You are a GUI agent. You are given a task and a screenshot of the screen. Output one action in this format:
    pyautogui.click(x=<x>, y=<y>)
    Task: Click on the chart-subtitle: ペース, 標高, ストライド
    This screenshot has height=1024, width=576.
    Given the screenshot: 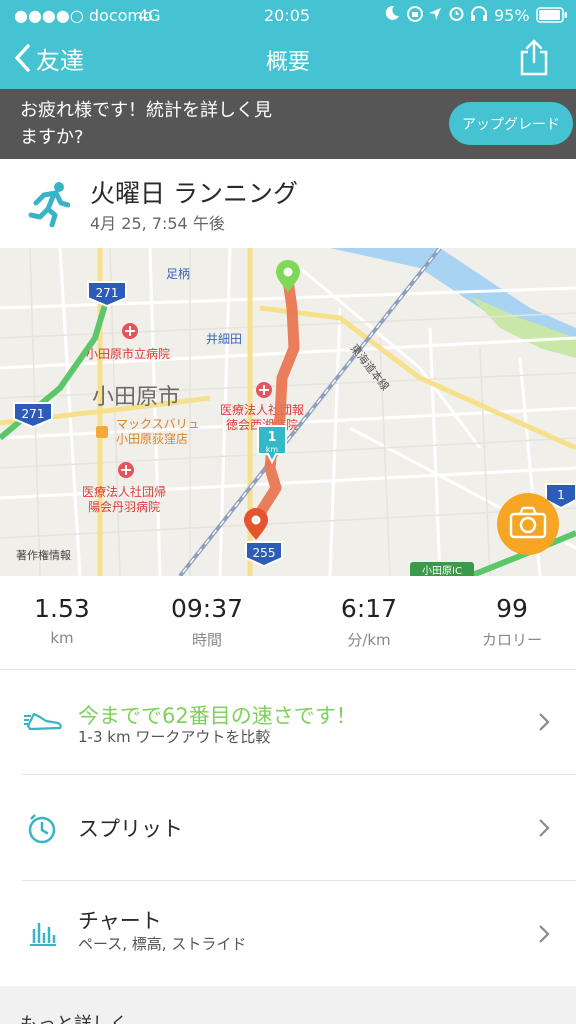 What is the action you would take?
    pyautogui.click(x=162, y=944)
    